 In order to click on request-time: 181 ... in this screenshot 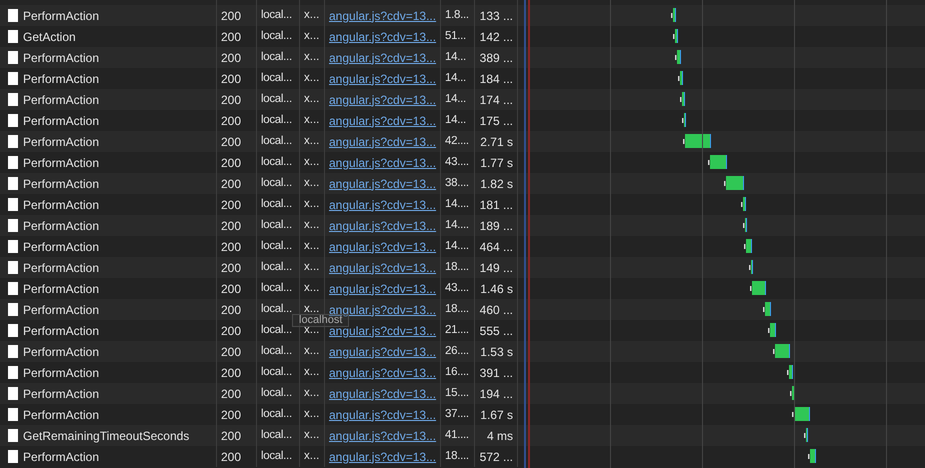, I will do `click(496, 205)`.